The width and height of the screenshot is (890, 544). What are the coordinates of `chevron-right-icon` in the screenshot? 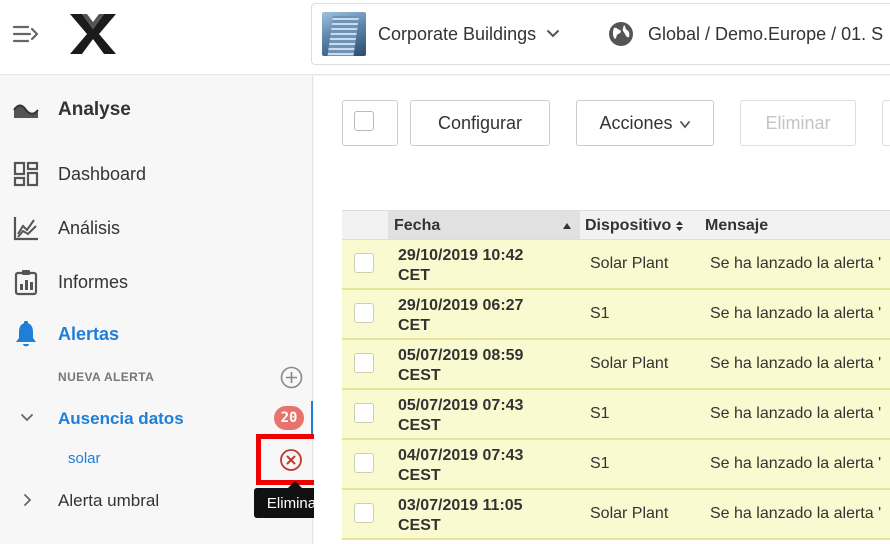 It's located at (28, 500).